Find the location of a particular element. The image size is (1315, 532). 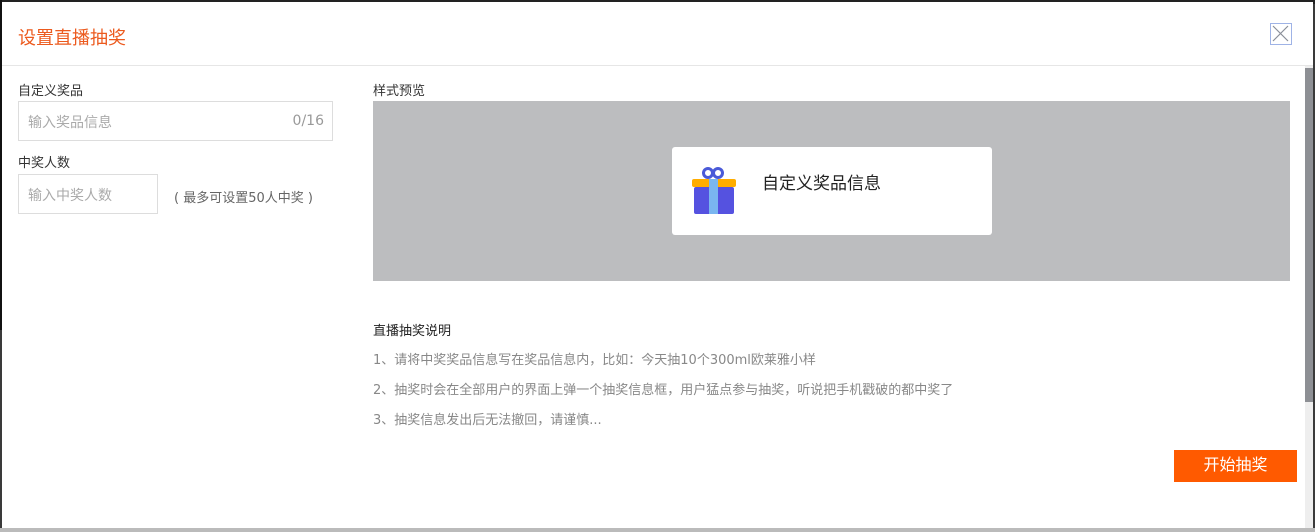

dialog-title: 设置直播抽奖 is located at coordinates (72, 38).